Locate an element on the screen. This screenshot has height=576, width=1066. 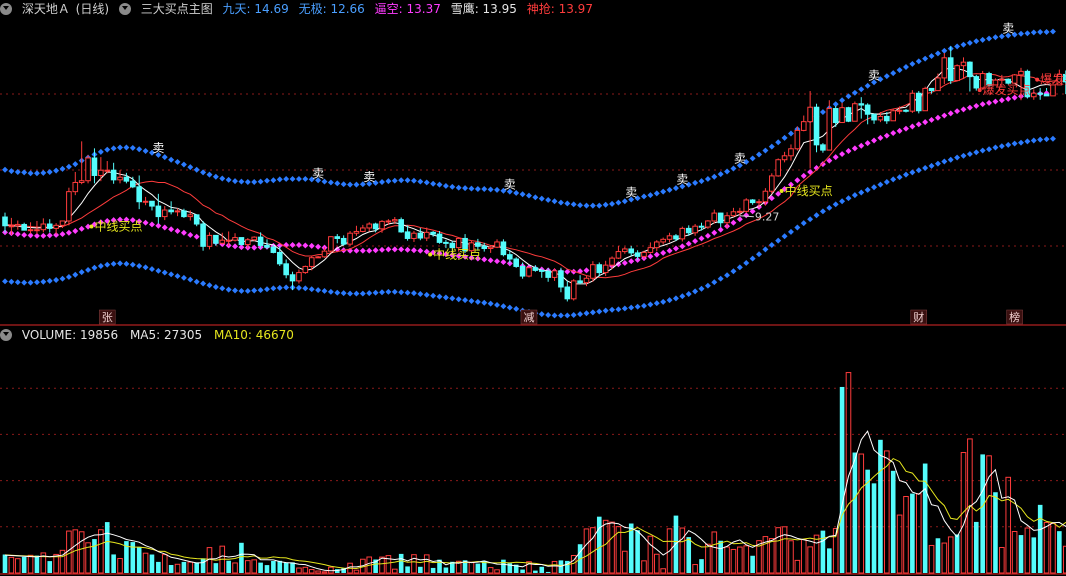
buy-mark-dot is located at coordinates (781, 191).